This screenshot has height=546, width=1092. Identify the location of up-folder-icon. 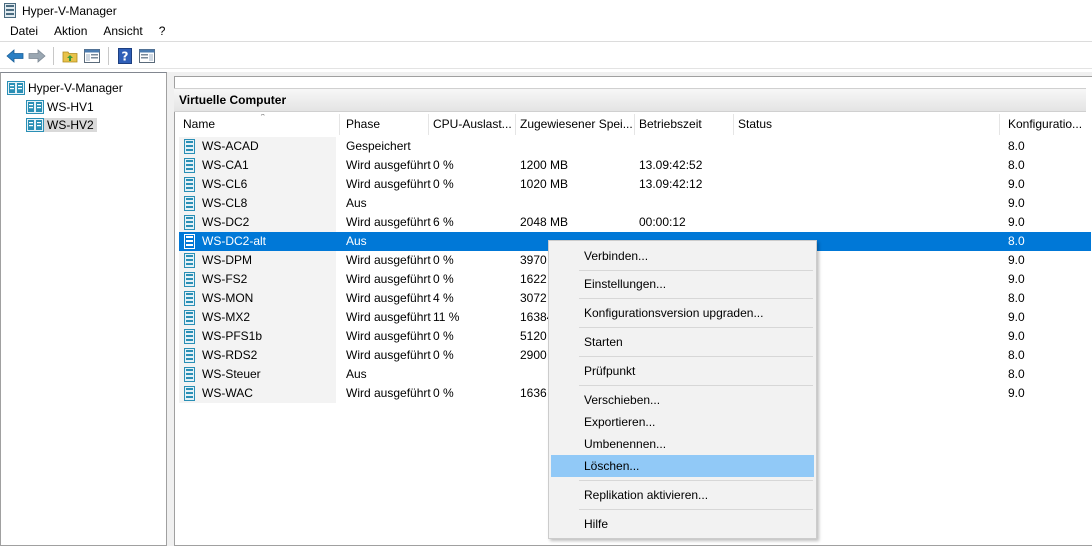
(70, 56).